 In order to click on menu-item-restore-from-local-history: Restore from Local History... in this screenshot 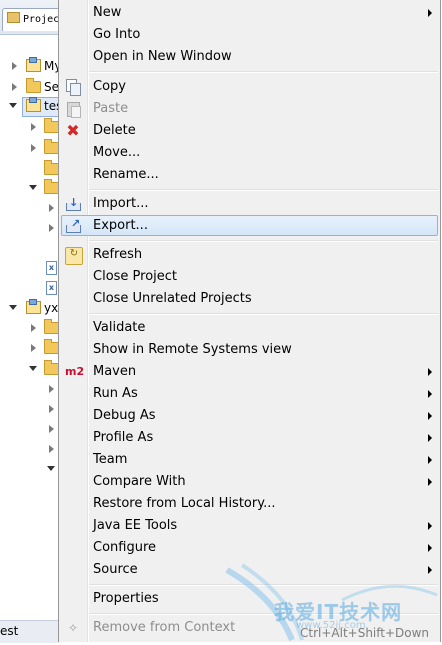, I will do `click(249, 504)`.